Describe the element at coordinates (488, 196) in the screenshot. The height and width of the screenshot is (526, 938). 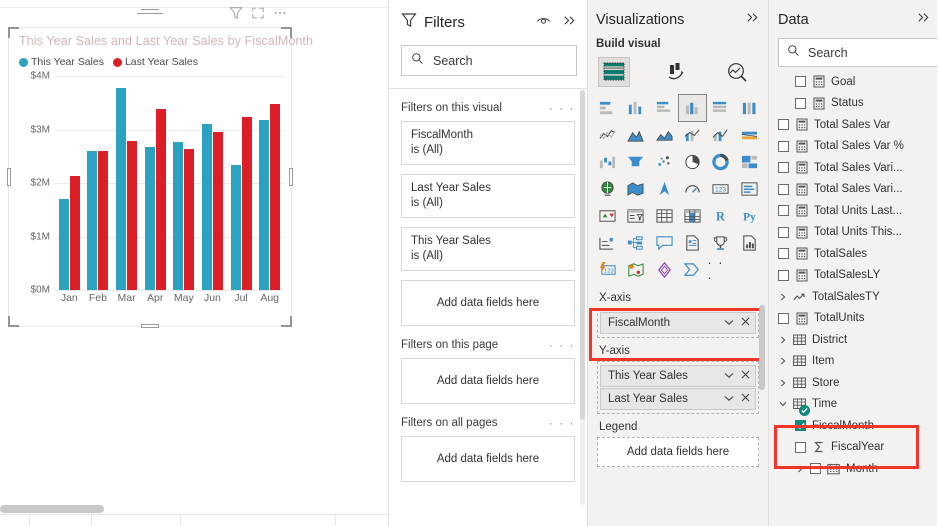
I see `filter-card: Last Year Sales is (All)` at that location.